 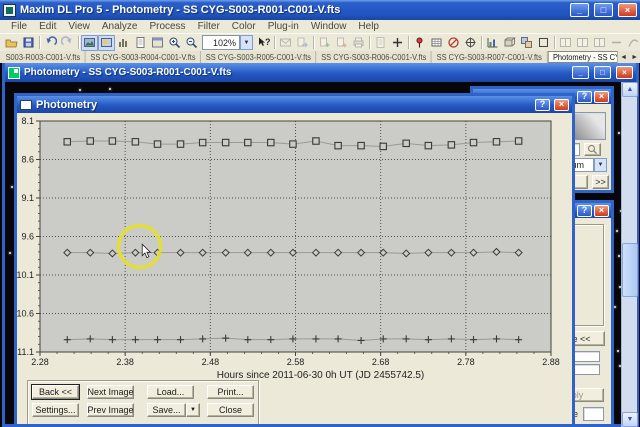 I want to click on save-dropdown-icon: ▼, so click(x=193, y=410).